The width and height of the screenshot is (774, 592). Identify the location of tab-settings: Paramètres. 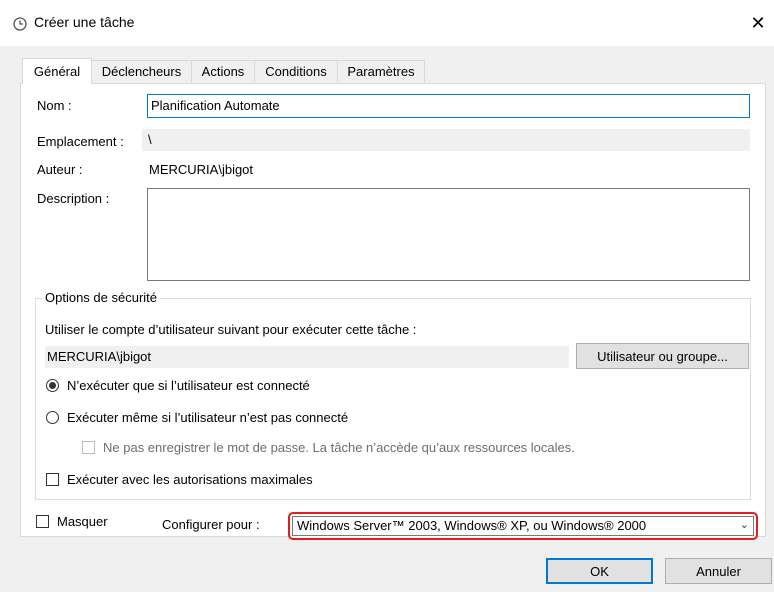
(381, 71).